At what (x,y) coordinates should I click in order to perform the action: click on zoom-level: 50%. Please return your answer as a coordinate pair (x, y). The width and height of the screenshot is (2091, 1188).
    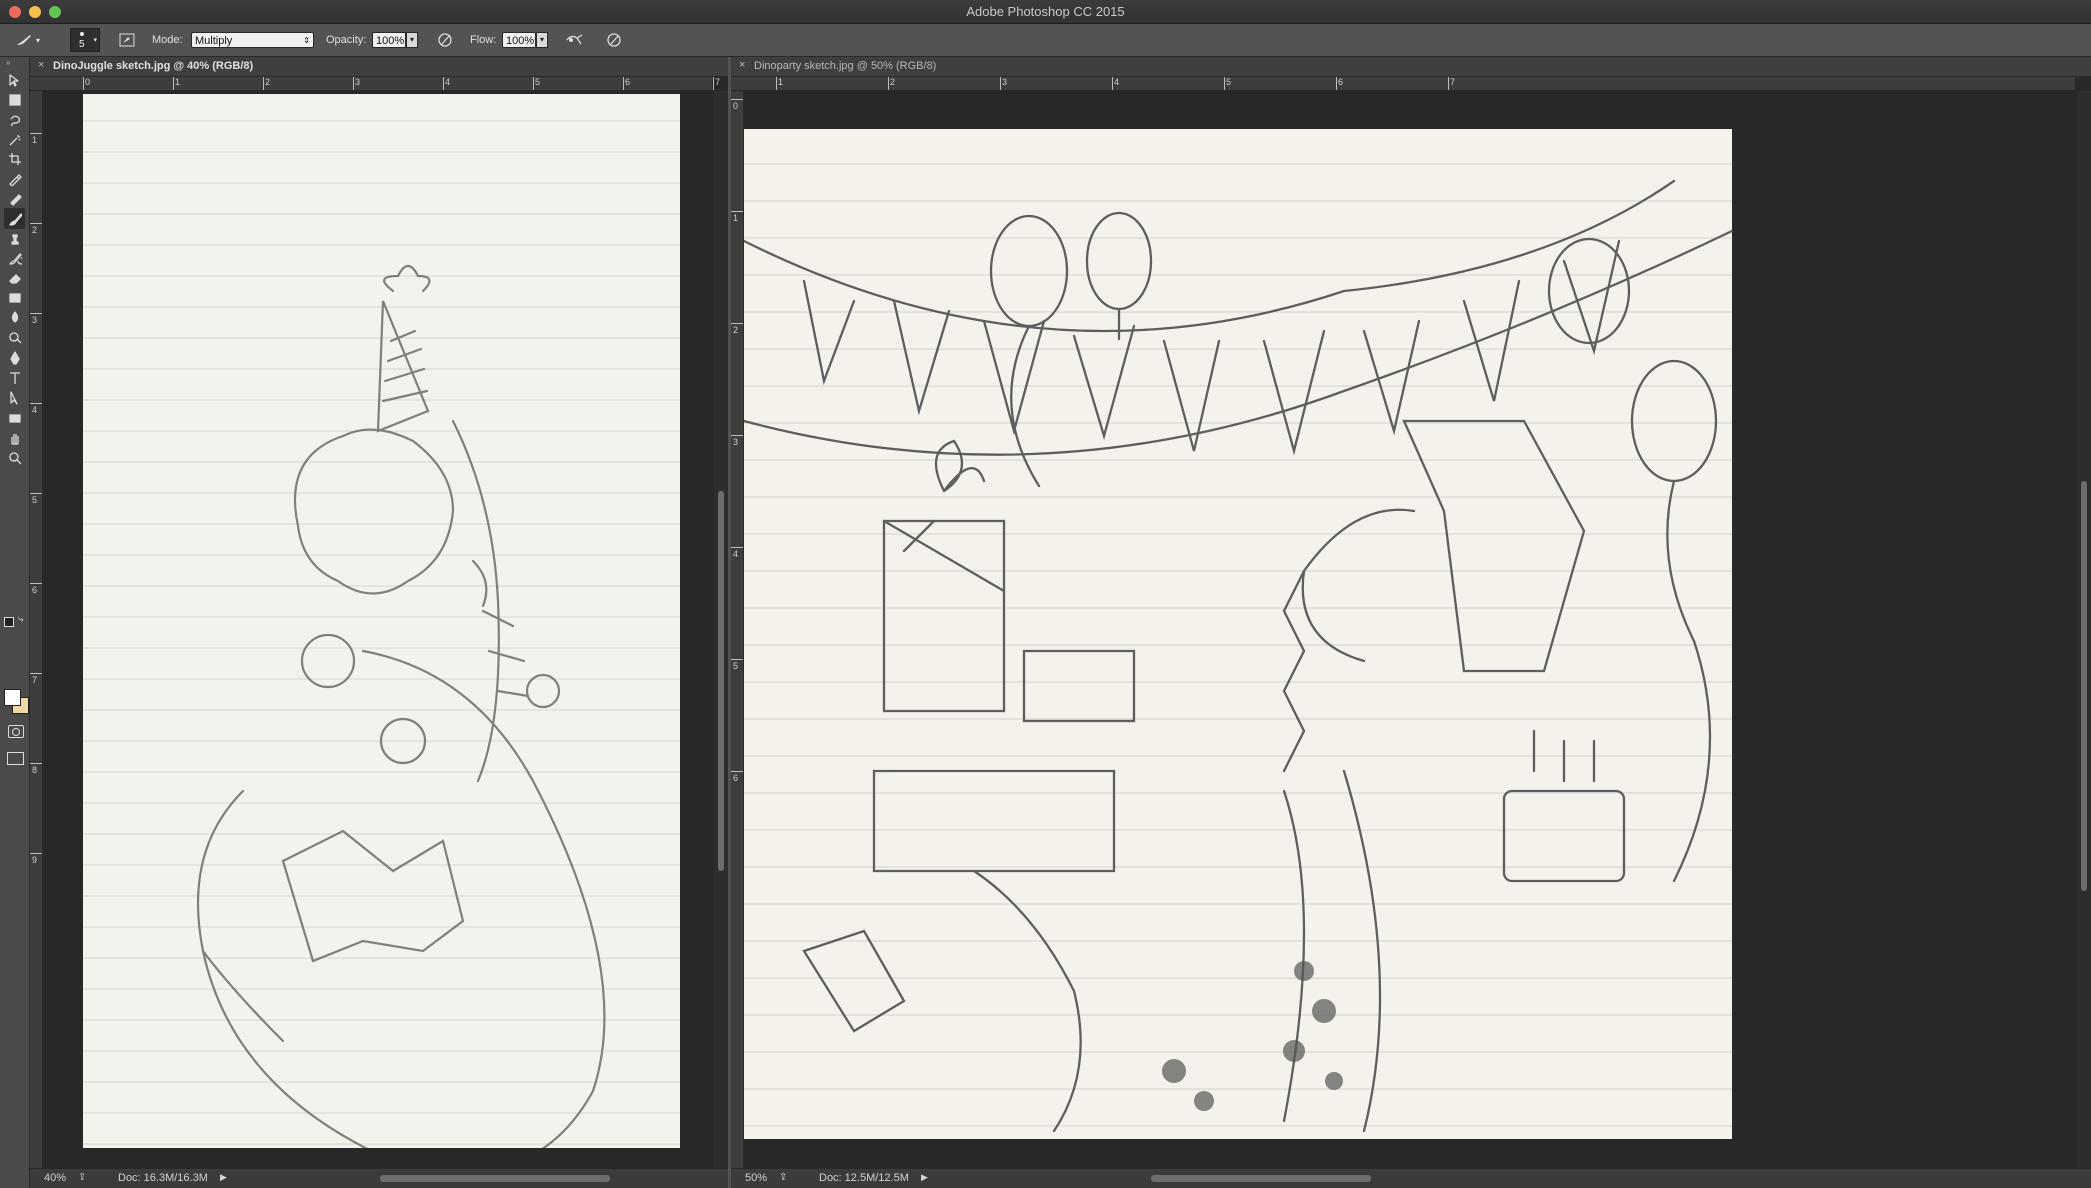
    Looking at the image, I should click on (756, 1178).